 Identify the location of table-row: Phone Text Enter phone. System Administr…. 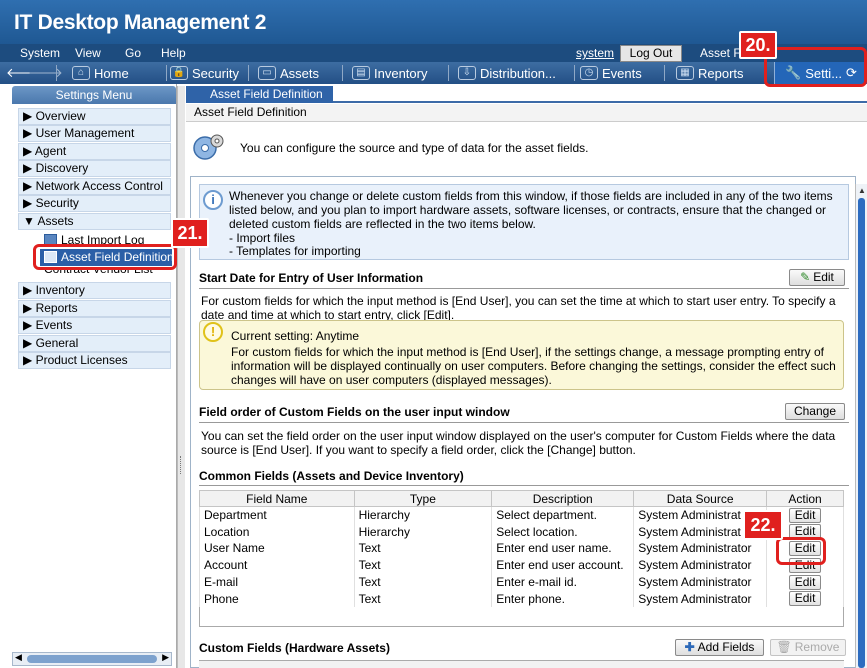
(521, 599).